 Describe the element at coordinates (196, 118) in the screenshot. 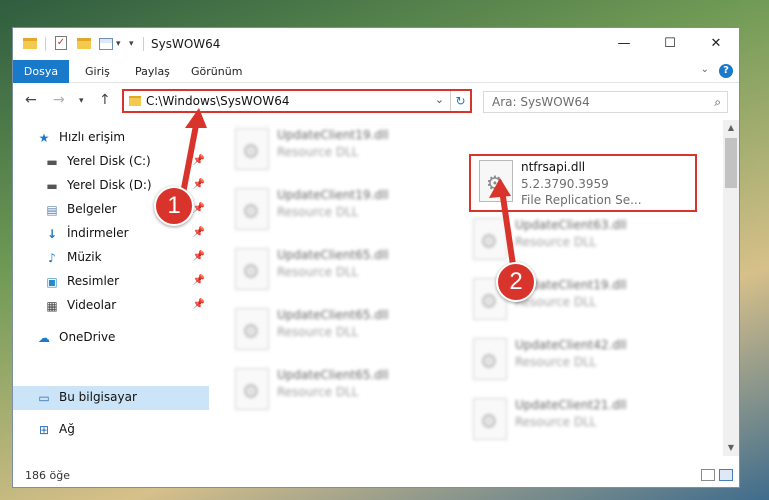

I see `arrow-1-head` at that location.